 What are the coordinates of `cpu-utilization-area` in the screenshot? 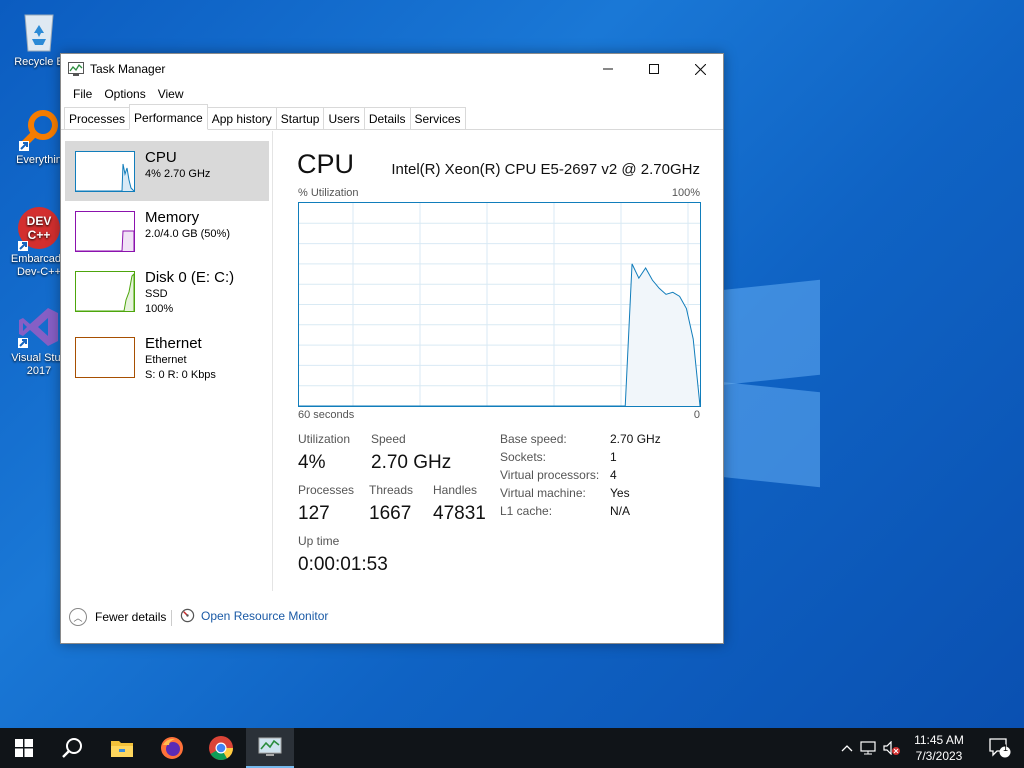 It's located at (499, 334).